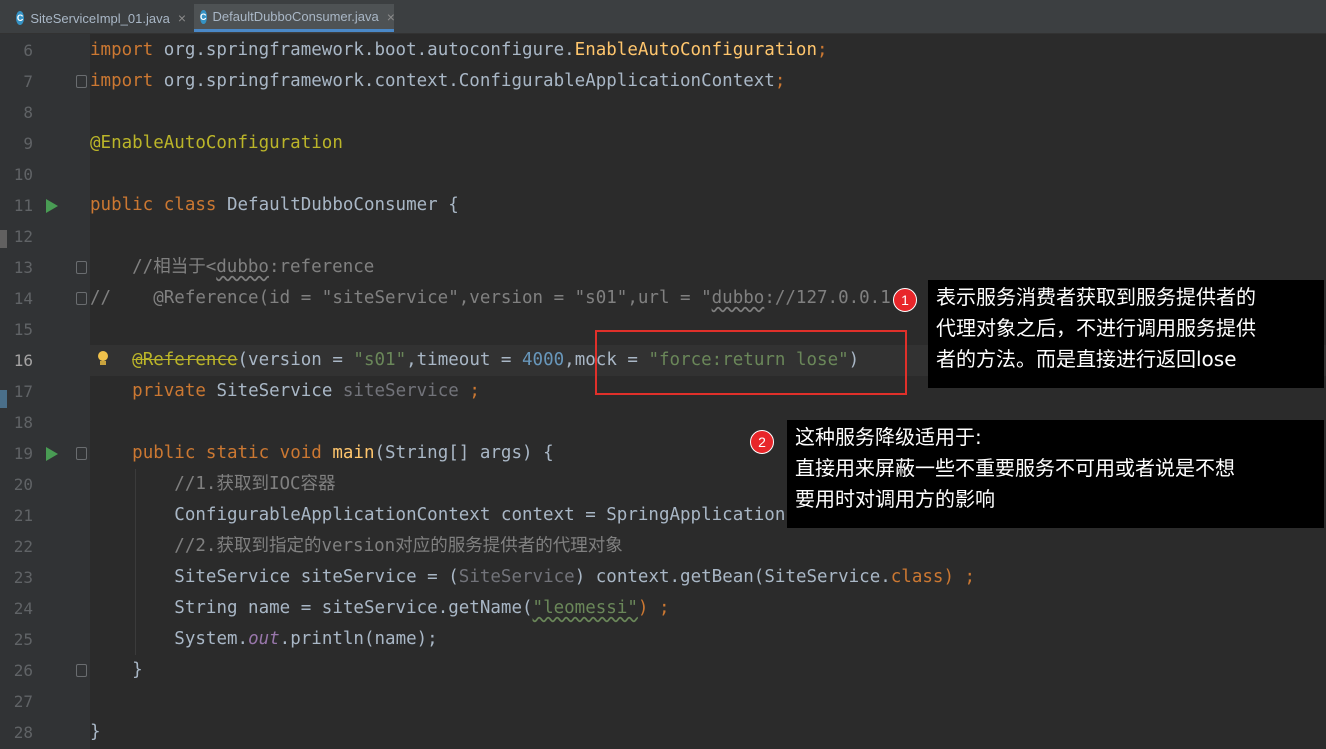 This screenshot has height=749, width=1326. What do you see at coordinates (1096, 297) in the screenshot?
I see `callout-line: 表示服务消费者获取到服务提供者的` at bounding box center [1096, 297].